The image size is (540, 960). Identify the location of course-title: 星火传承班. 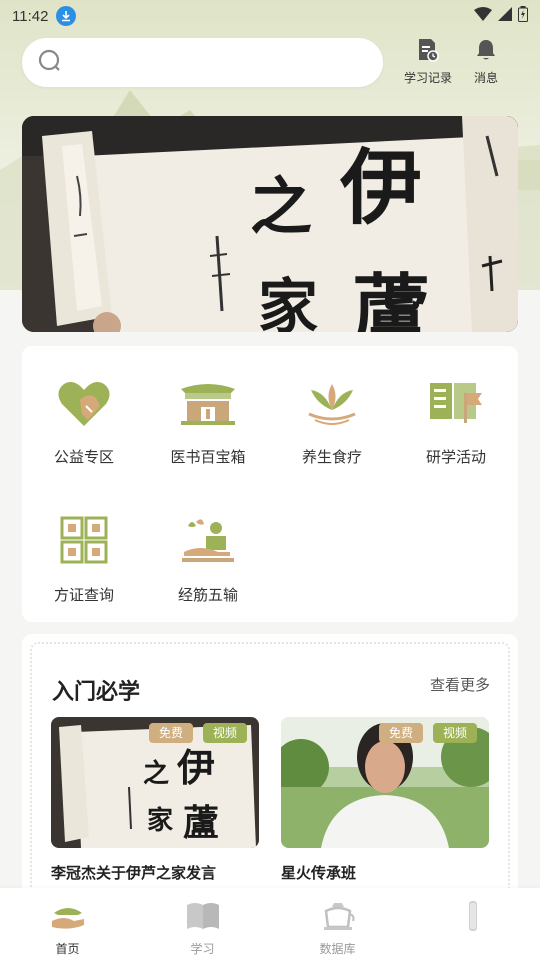
(319, 873).